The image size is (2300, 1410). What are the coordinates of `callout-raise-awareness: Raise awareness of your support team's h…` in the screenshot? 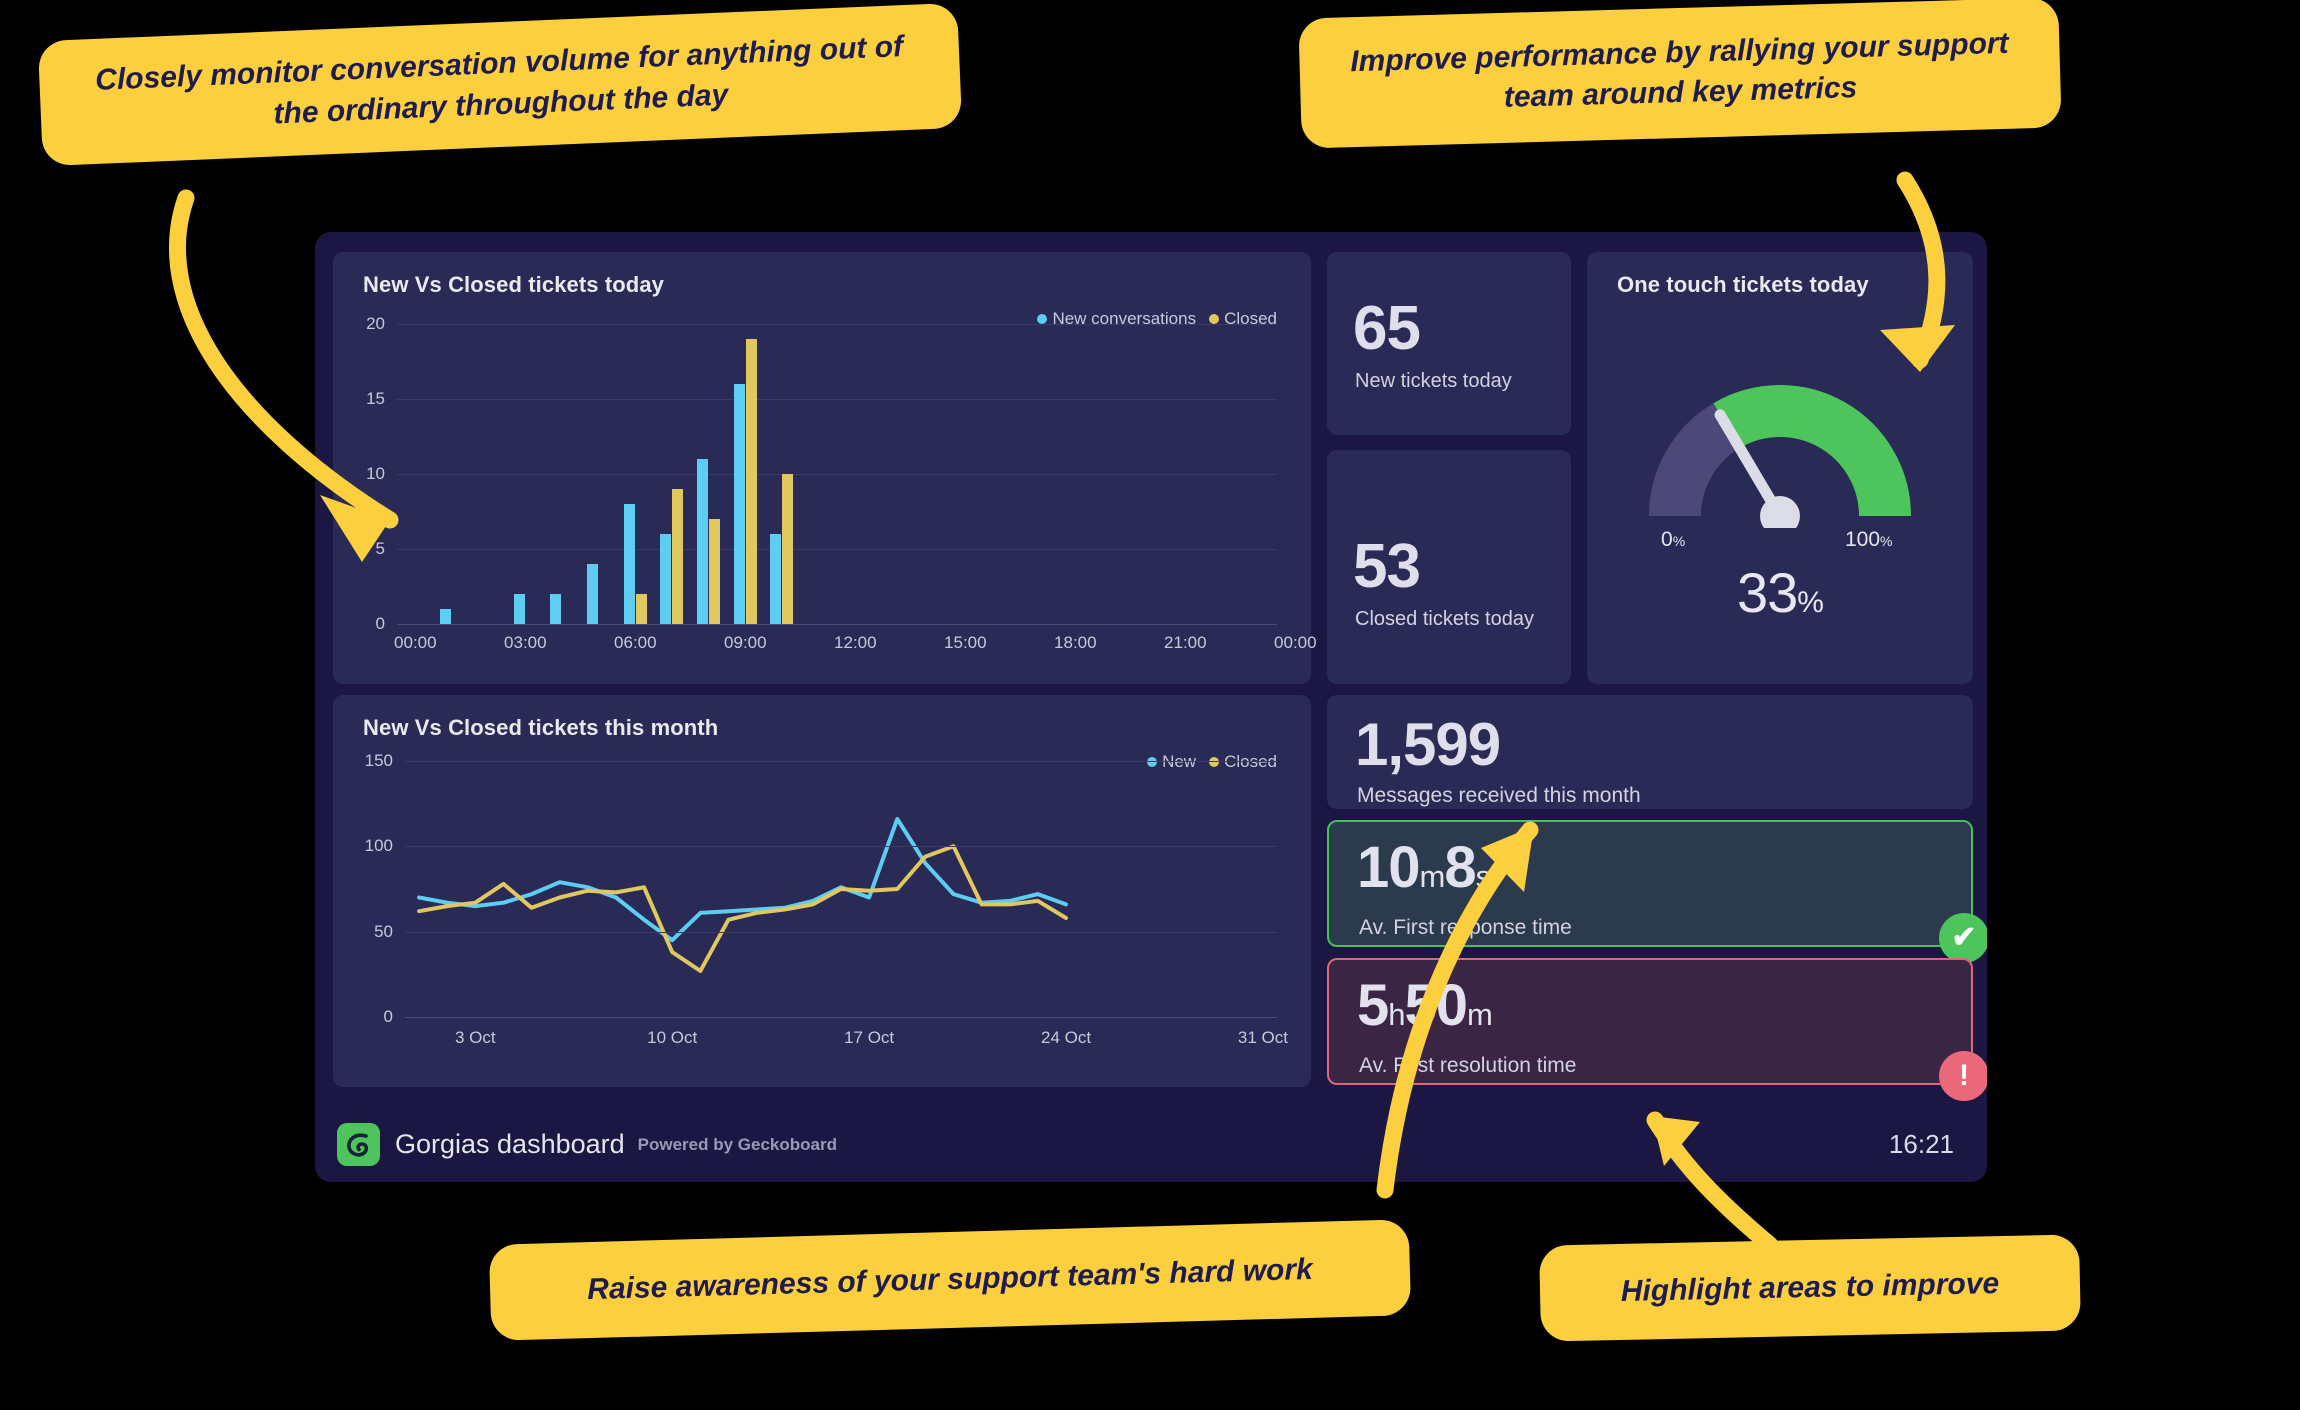 It's located at (950, 1280).